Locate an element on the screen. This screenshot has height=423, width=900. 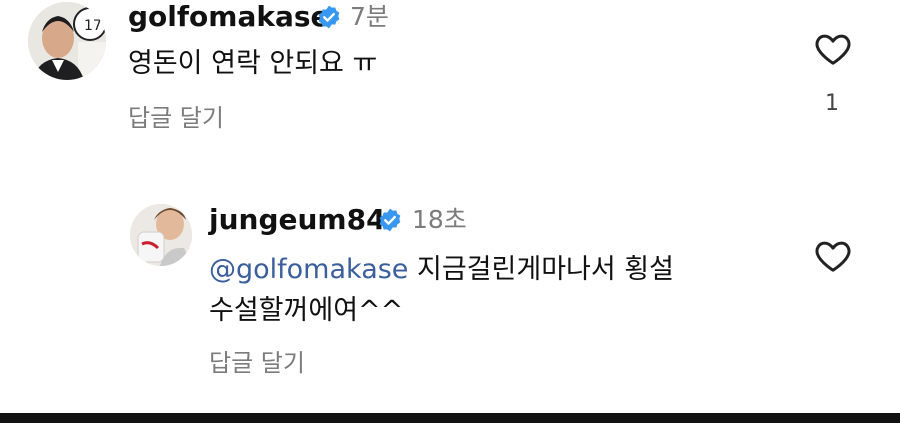
comment-text: 영돈이 연락 안되요 ㅠ is located at coordinates (253, 63).